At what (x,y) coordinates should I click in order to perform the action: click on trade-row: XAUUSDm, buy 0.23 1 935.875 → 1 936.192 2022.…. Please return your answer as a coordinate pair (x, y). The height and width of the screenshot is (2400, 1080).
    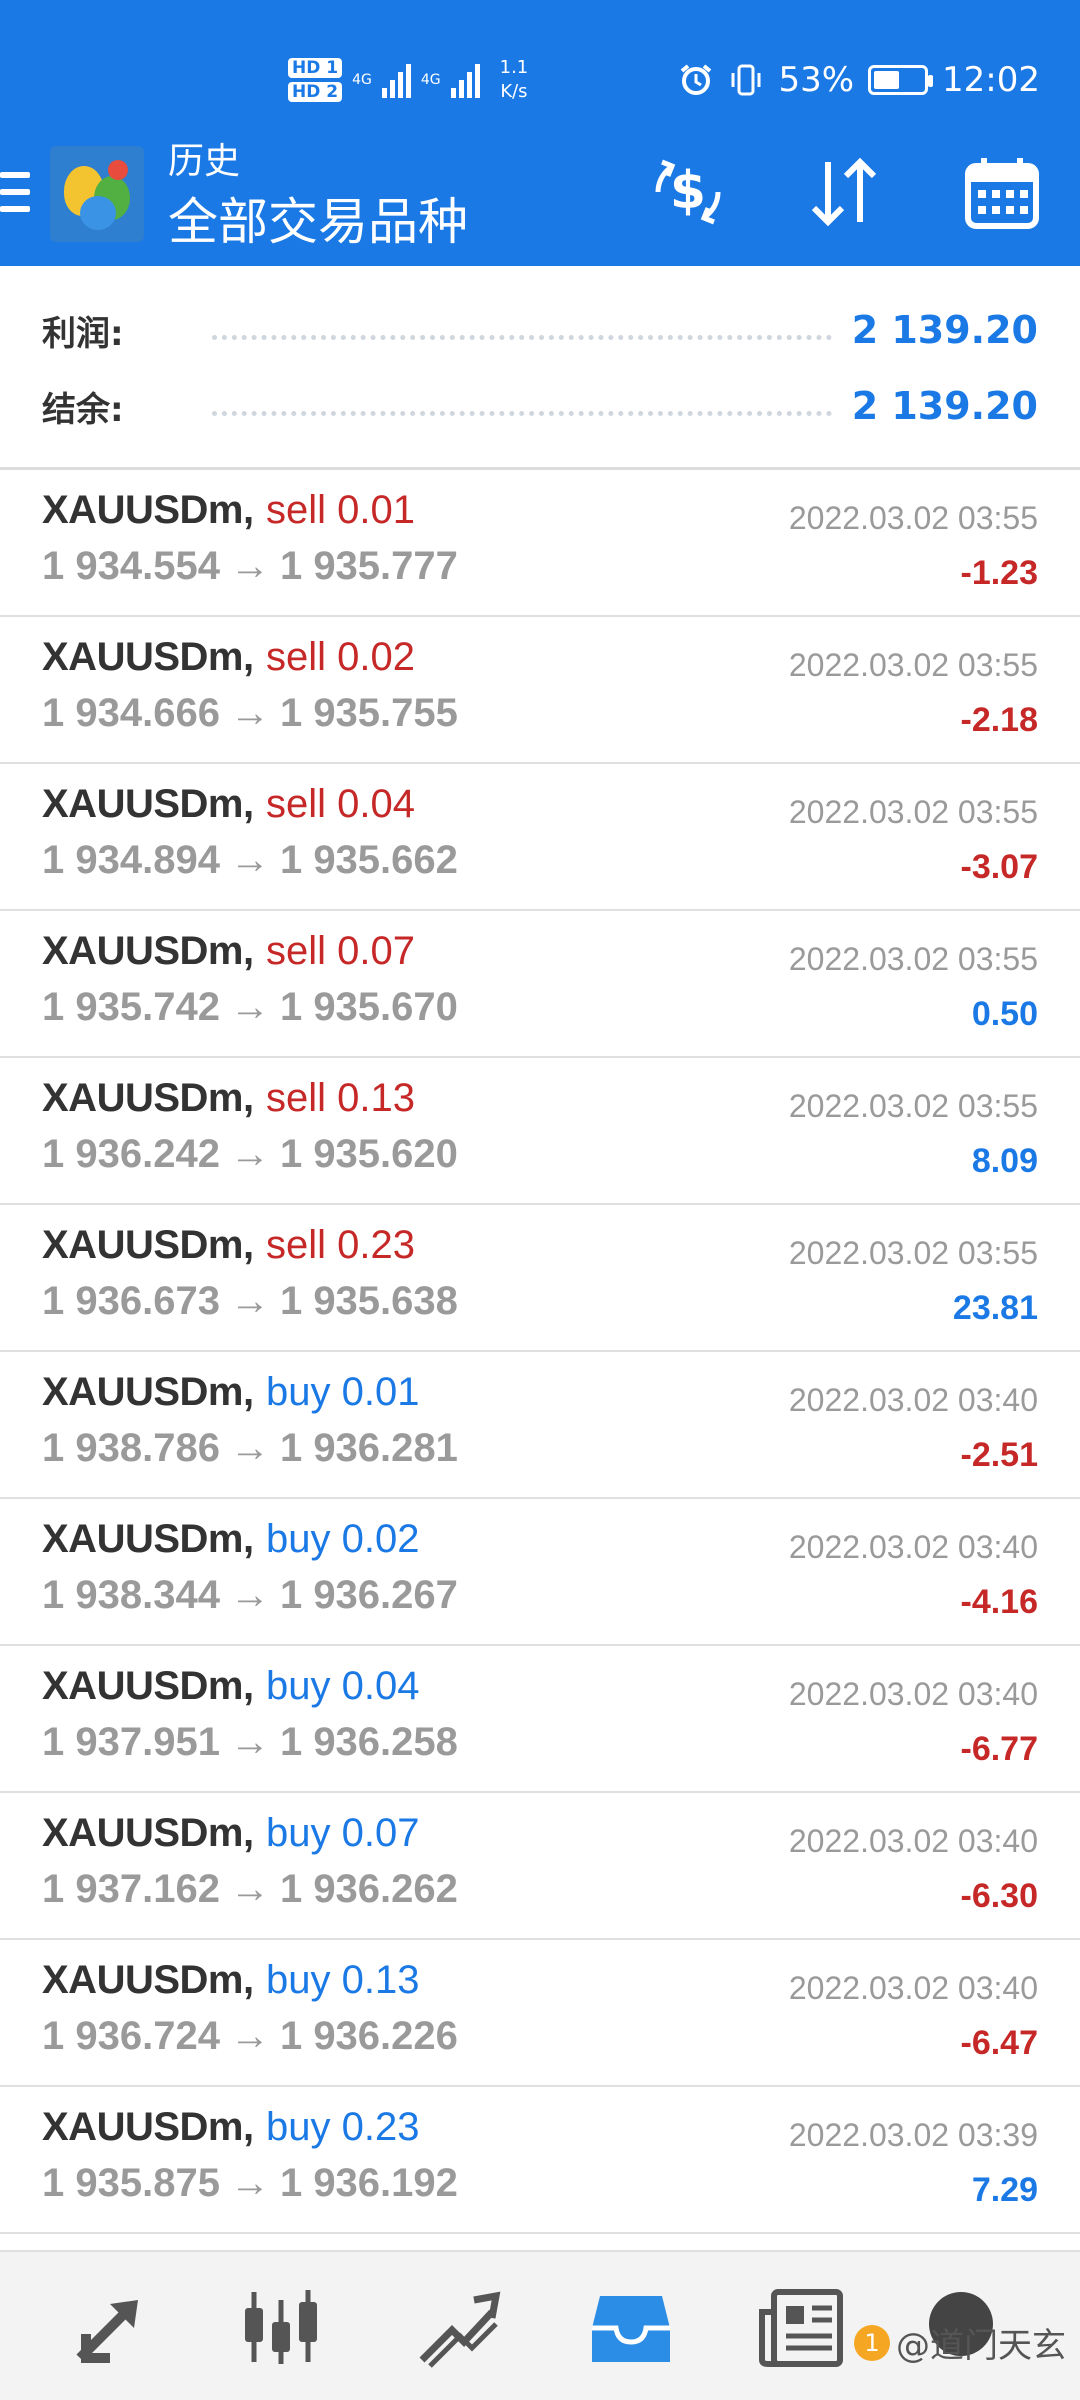
    Looking at the image, I should click on (540, 2160).